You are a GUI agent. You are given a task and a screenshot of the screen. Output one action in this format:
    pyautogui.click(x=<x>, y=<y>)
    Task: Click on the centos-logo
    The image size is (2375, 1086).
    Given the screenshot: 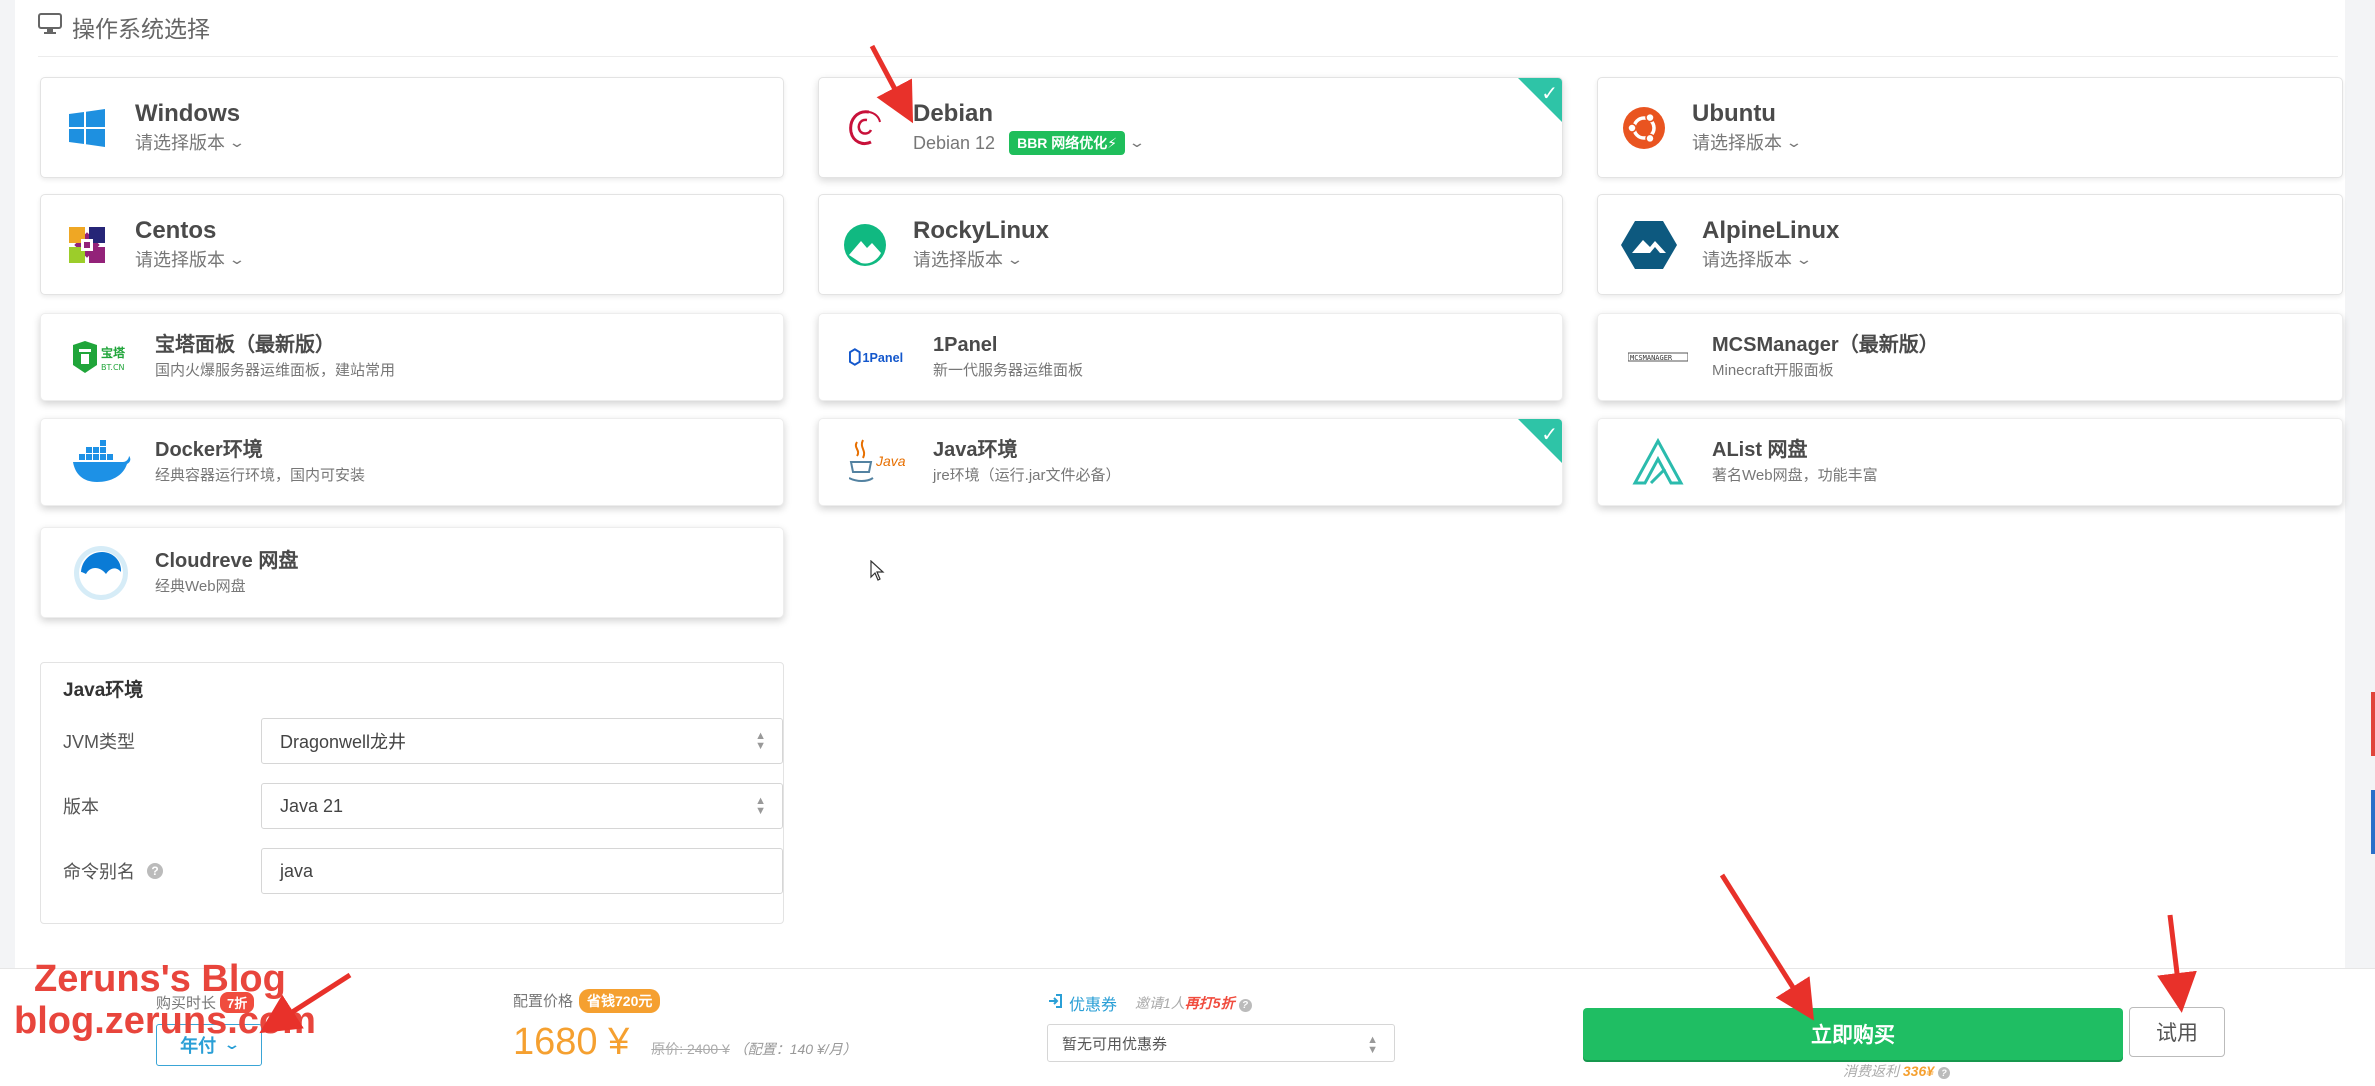 What is the action you would take?
    pyautogui.click(x=87, y=245)
    